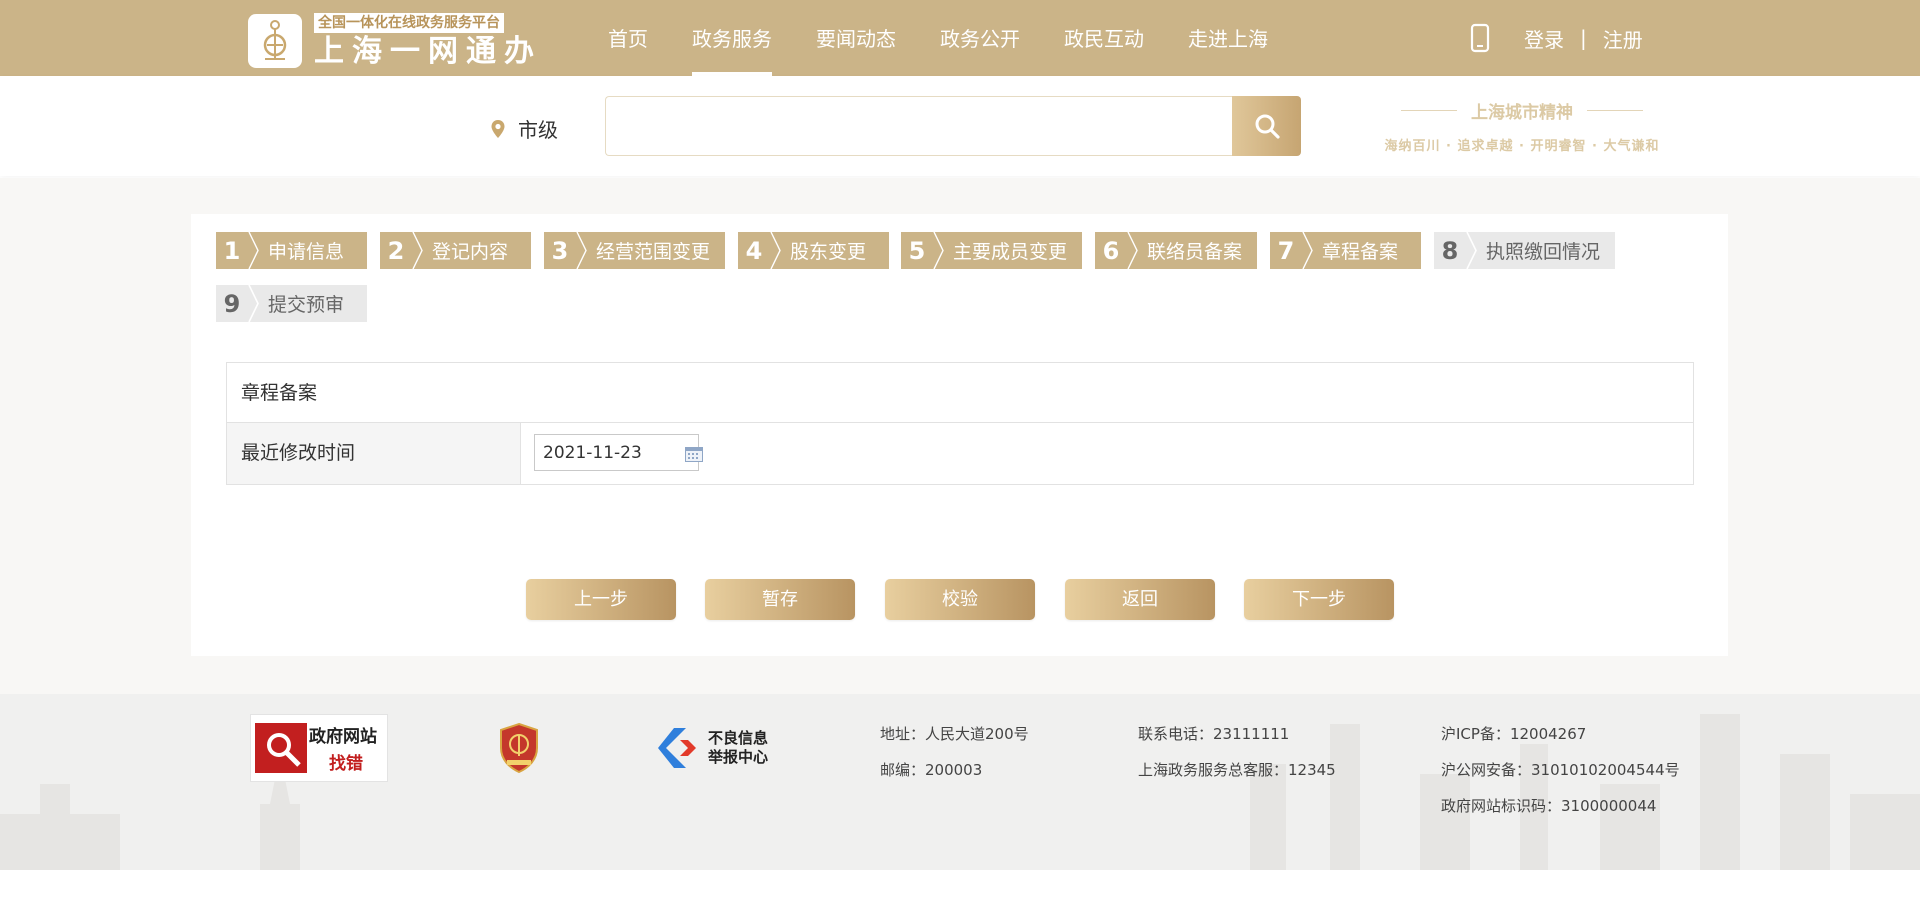  I want to click on city-spirit-banner: 上海城市精神 海纳百川 · 追求卓越 · 开明睿智 · 大气谦和, so click(1522, 126).